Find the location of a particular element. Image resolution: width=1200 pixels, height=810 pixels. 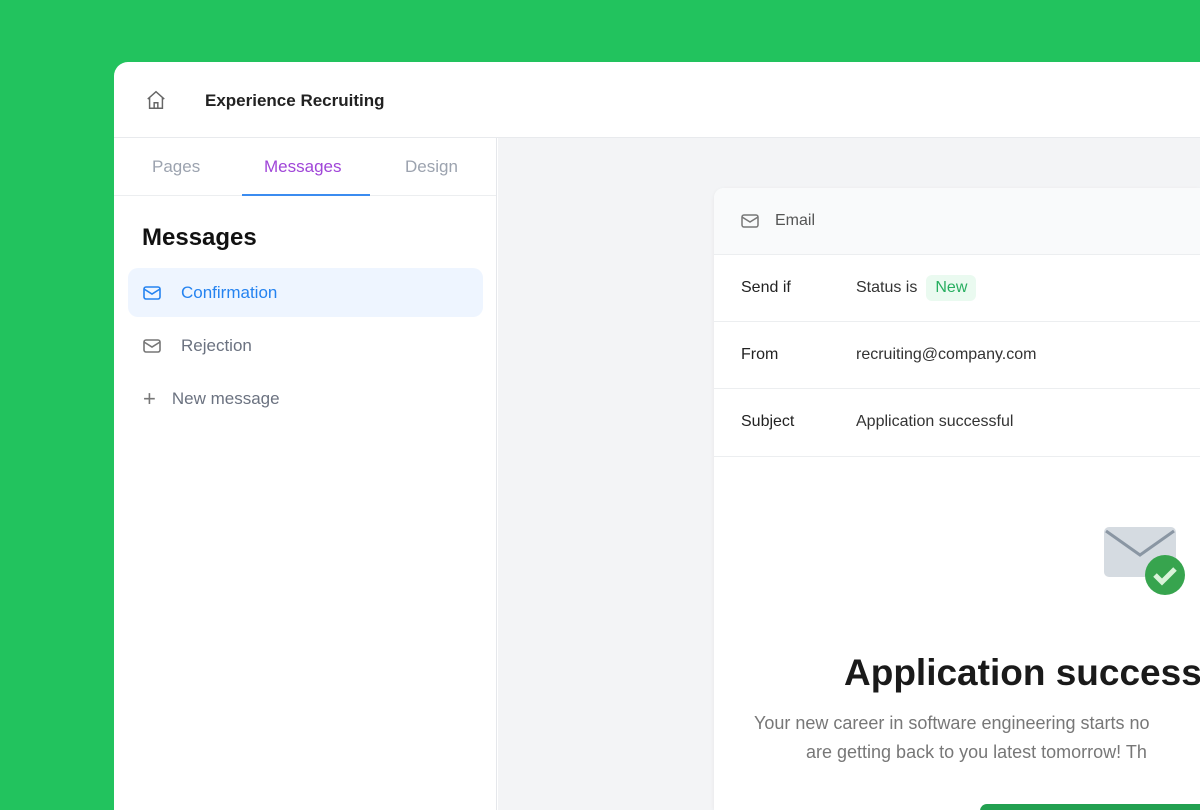

preview-heading: Application successf is located at coordinates (1022, 672).